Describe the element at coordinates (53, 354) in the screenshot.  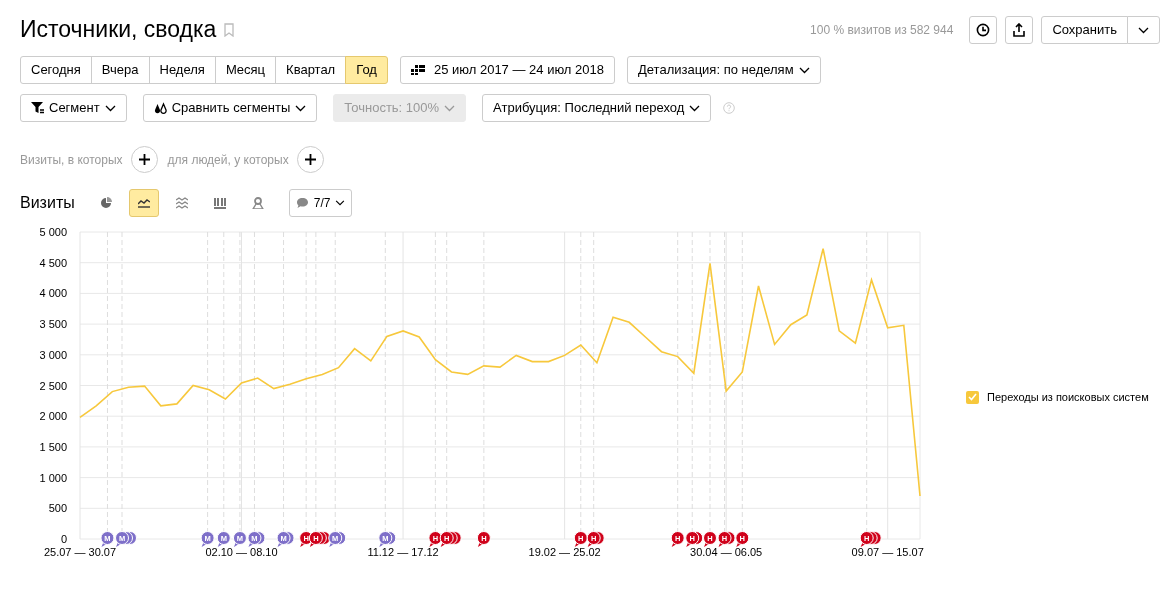
I see `y-axis-label: 3 000` at that location.